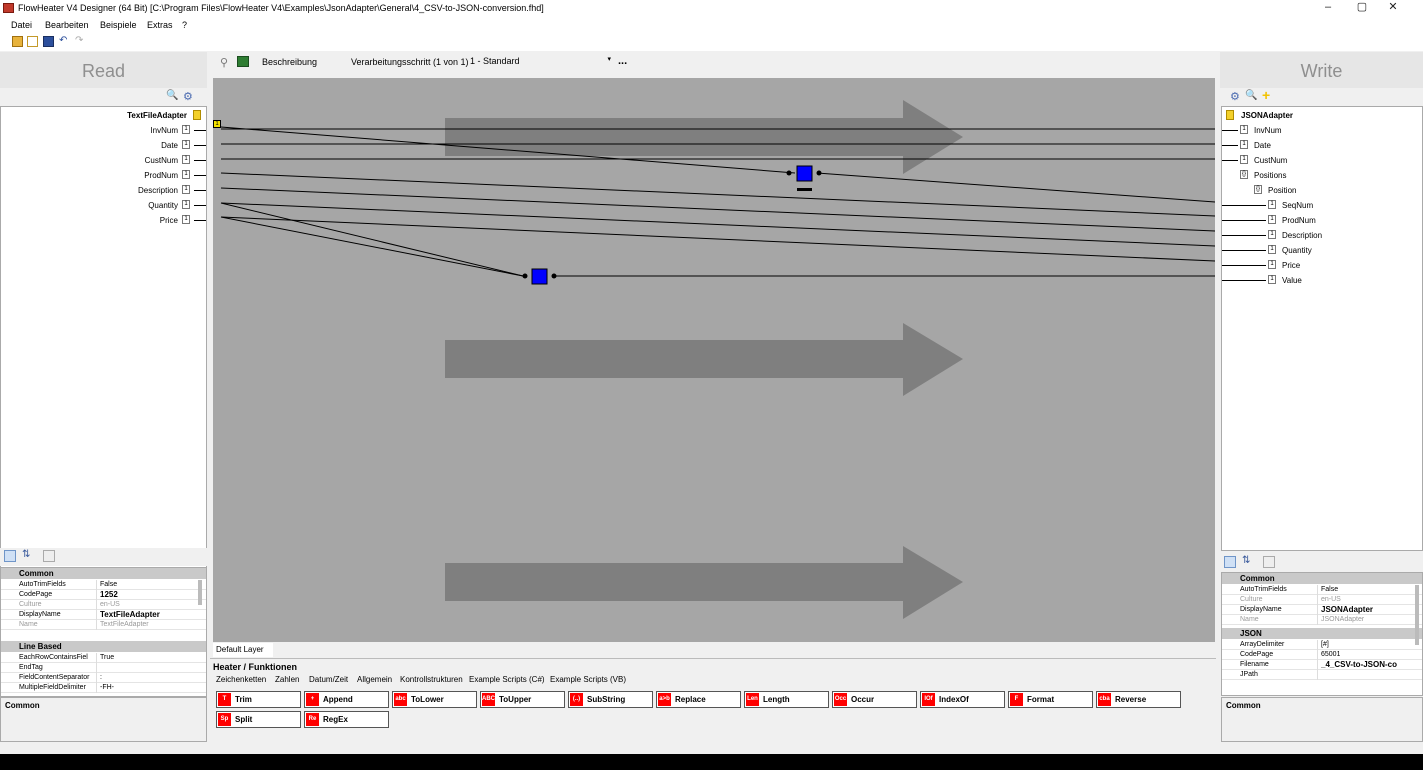 The height and width of the screenshot is (770, 1423). What do you see at coordinates (1393, 8) in the screenshot?
I see `close-button: ✕` at bounding box center [1393, 8].